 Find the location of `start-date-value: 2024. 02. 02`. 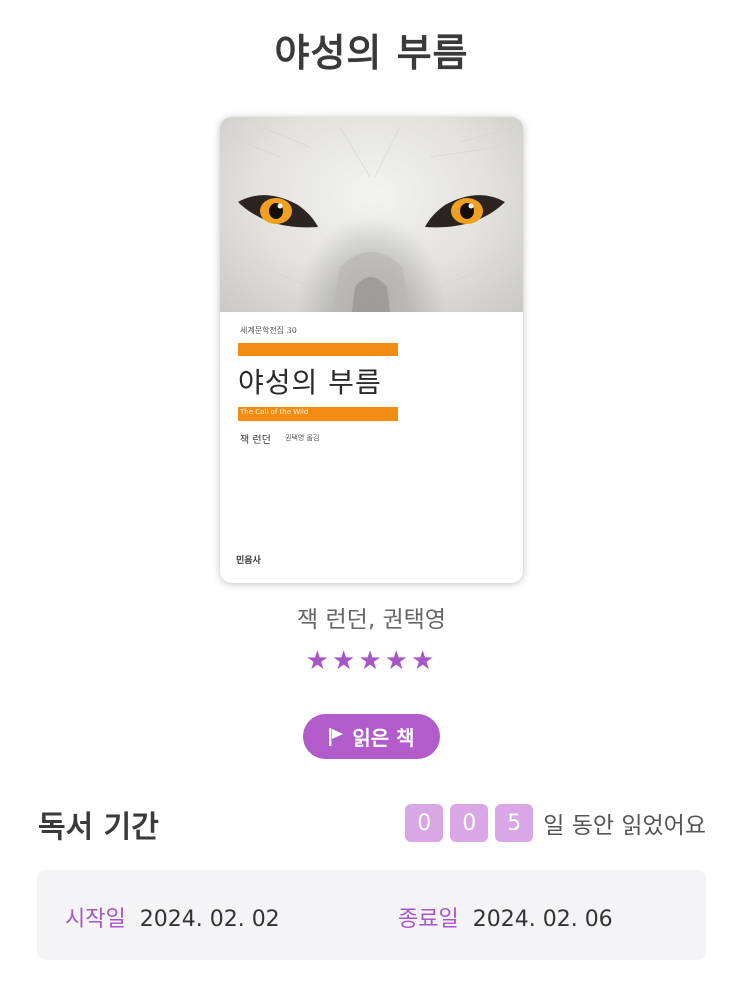

start-date-value: 2024. 02. 02 is located at coordinates (209, 919).